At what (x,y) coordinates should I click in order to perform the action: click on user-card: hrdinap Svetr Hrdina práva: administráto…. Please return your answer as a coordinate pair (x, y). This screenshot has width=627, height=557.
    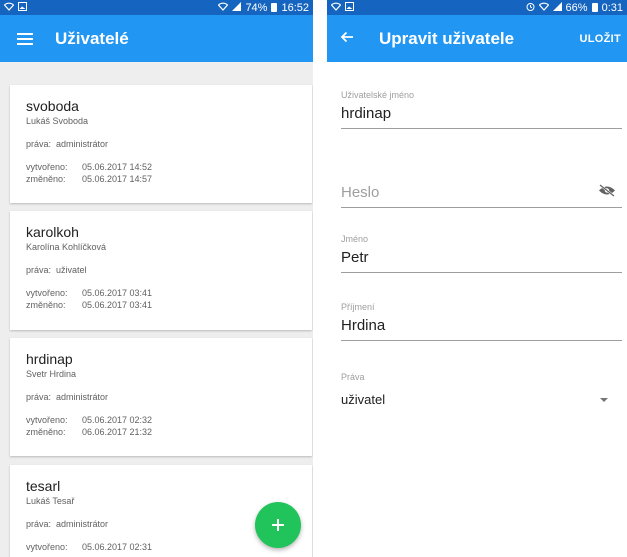
    Looking at the image, I should click on (161, 397).